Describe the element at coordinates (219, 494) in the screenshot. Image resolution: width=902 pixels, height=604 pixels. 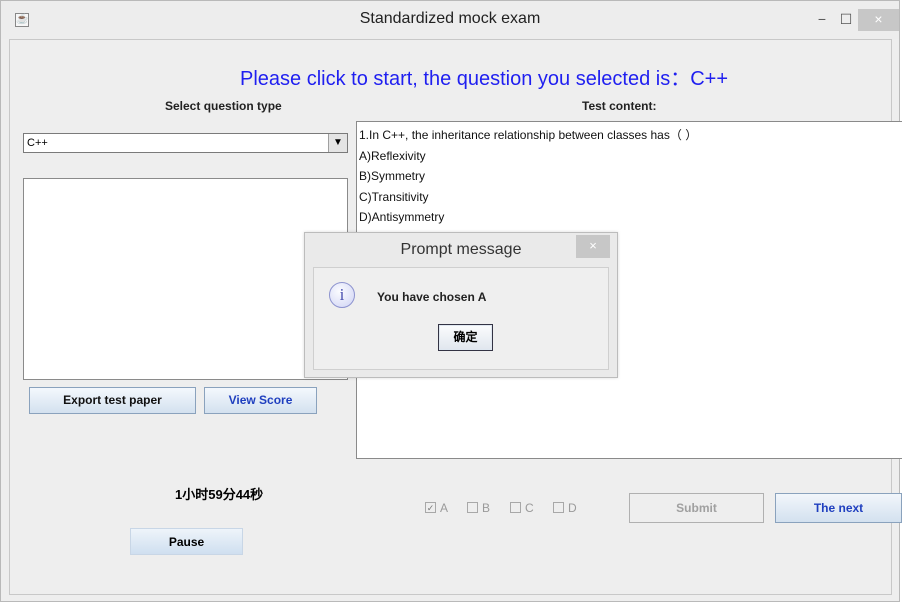
I see `countdown-timer: 1小时59分44秒` at that location.